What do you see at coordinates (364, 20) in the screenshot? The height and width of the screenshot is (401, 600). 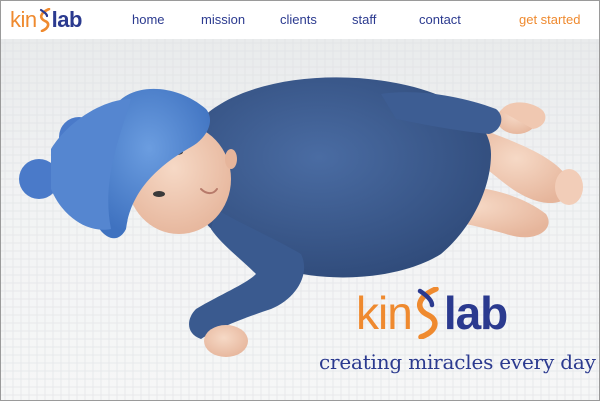 I see `nav-staff: staff` at bounding box center [364, 20].